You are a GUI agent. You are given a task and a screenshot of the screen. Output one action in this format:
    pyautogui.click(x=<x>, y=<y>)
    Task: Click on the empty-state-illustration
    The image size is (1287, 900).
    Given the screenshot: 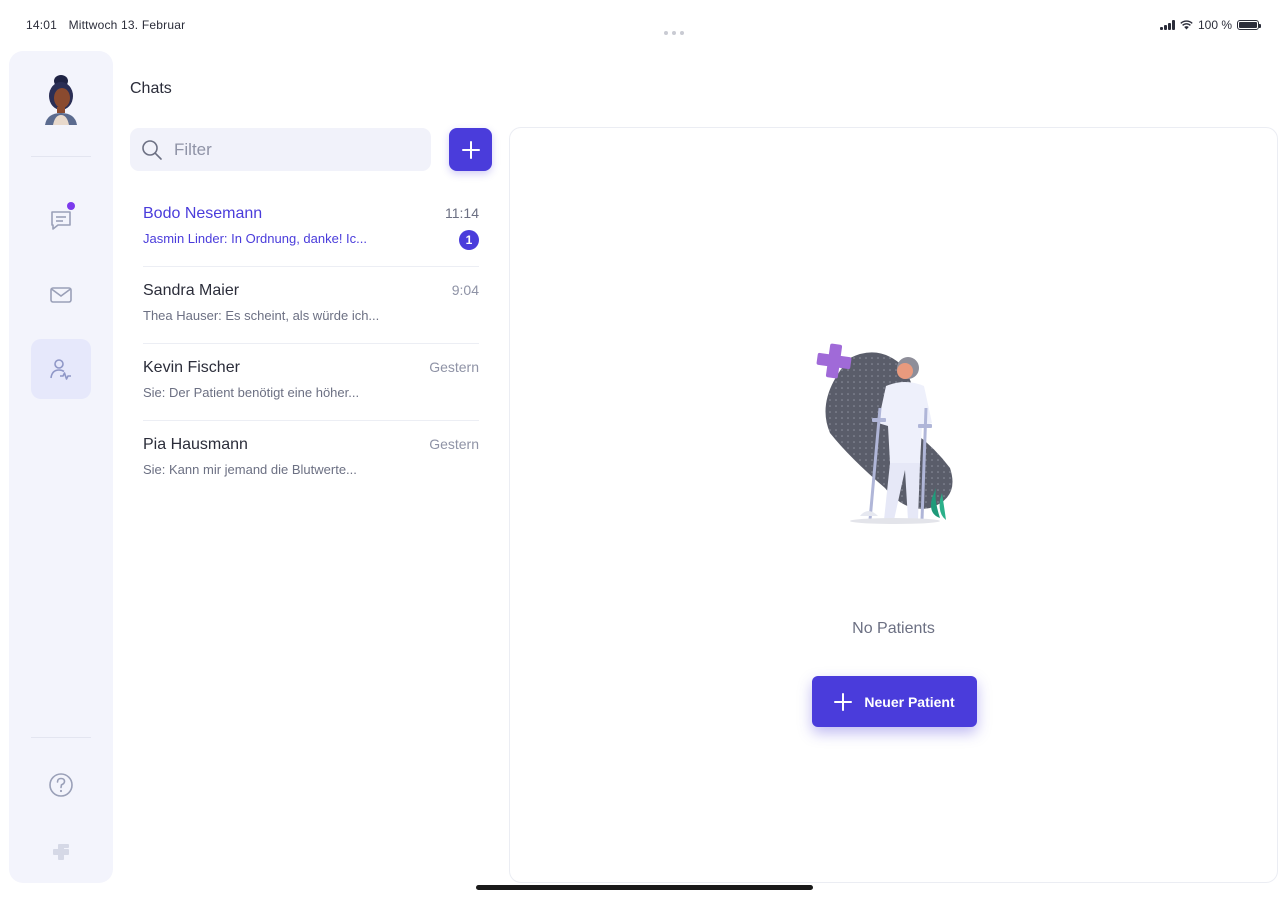 What is the action you would take?
    pyautogui.click(x=884, y=433)
    